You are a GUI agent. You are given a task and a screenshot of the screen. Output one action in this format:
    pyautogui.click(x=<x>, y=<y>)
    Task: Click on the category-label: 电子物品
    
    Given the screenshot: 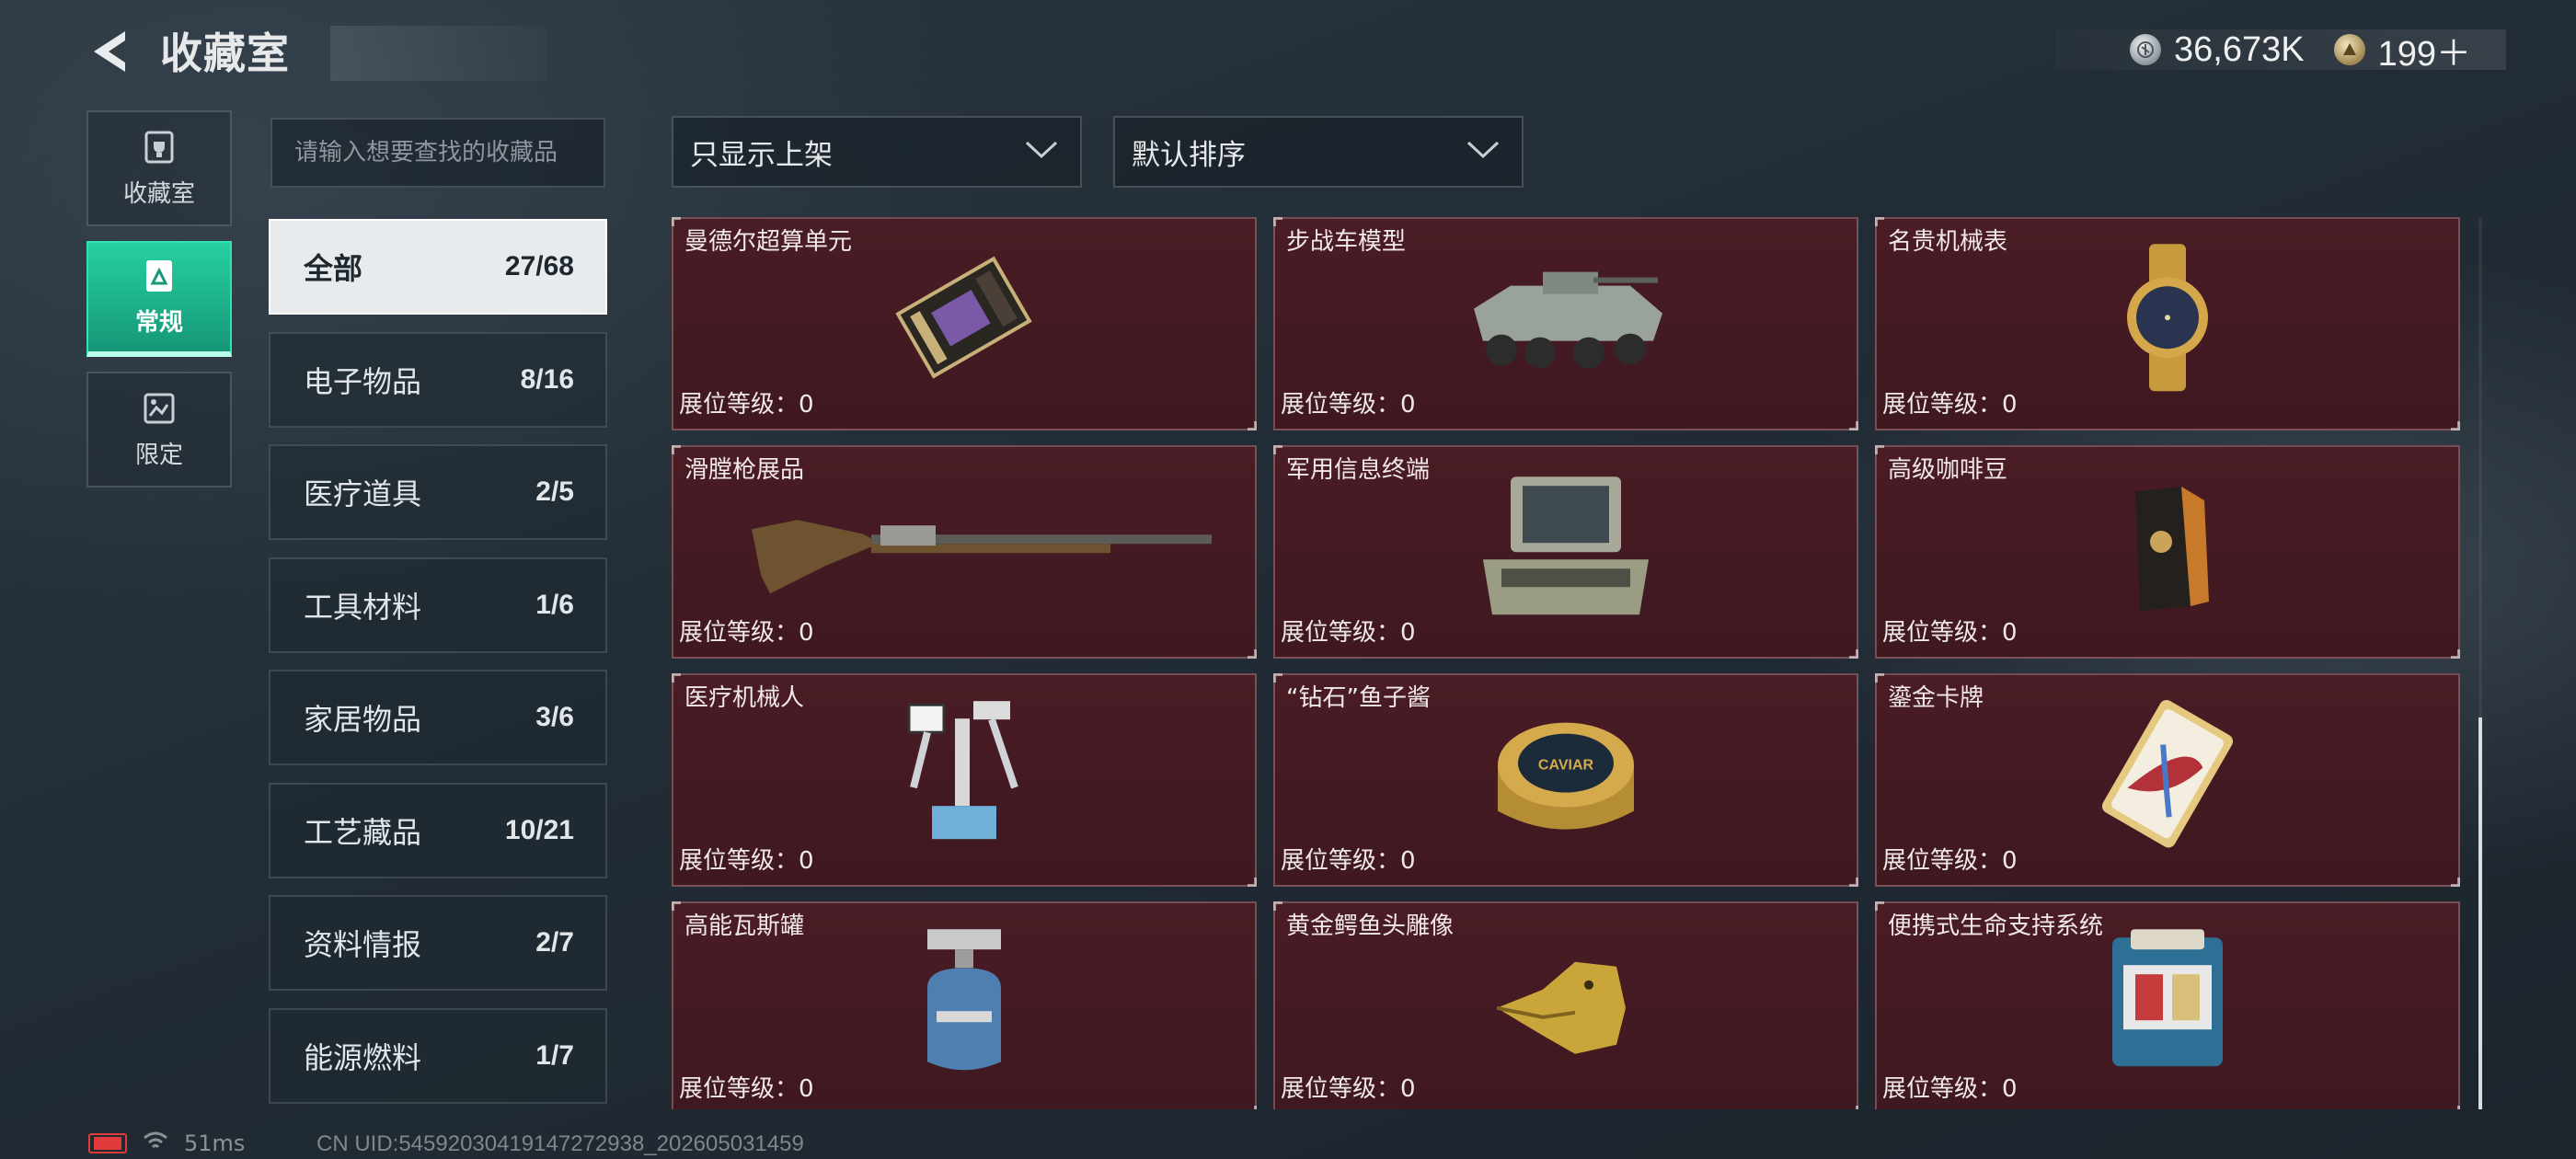 What is the action you would take?
    pyautogui.click(x=363, y=381)
    